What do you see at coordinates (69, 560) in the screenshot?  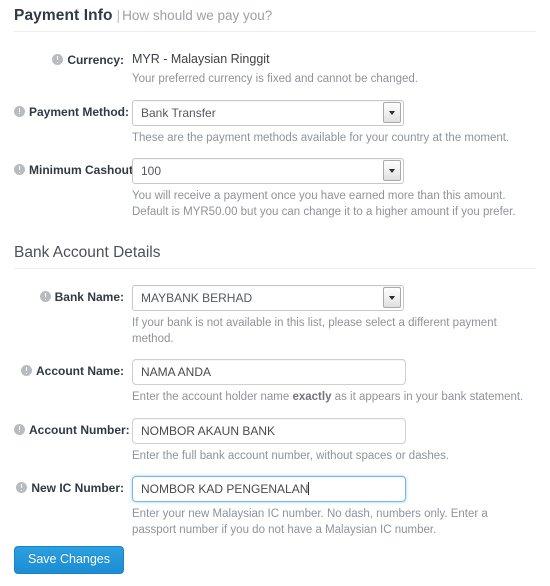 I see `save-changes-button: Save Changes` at bounding box center [69, 560].